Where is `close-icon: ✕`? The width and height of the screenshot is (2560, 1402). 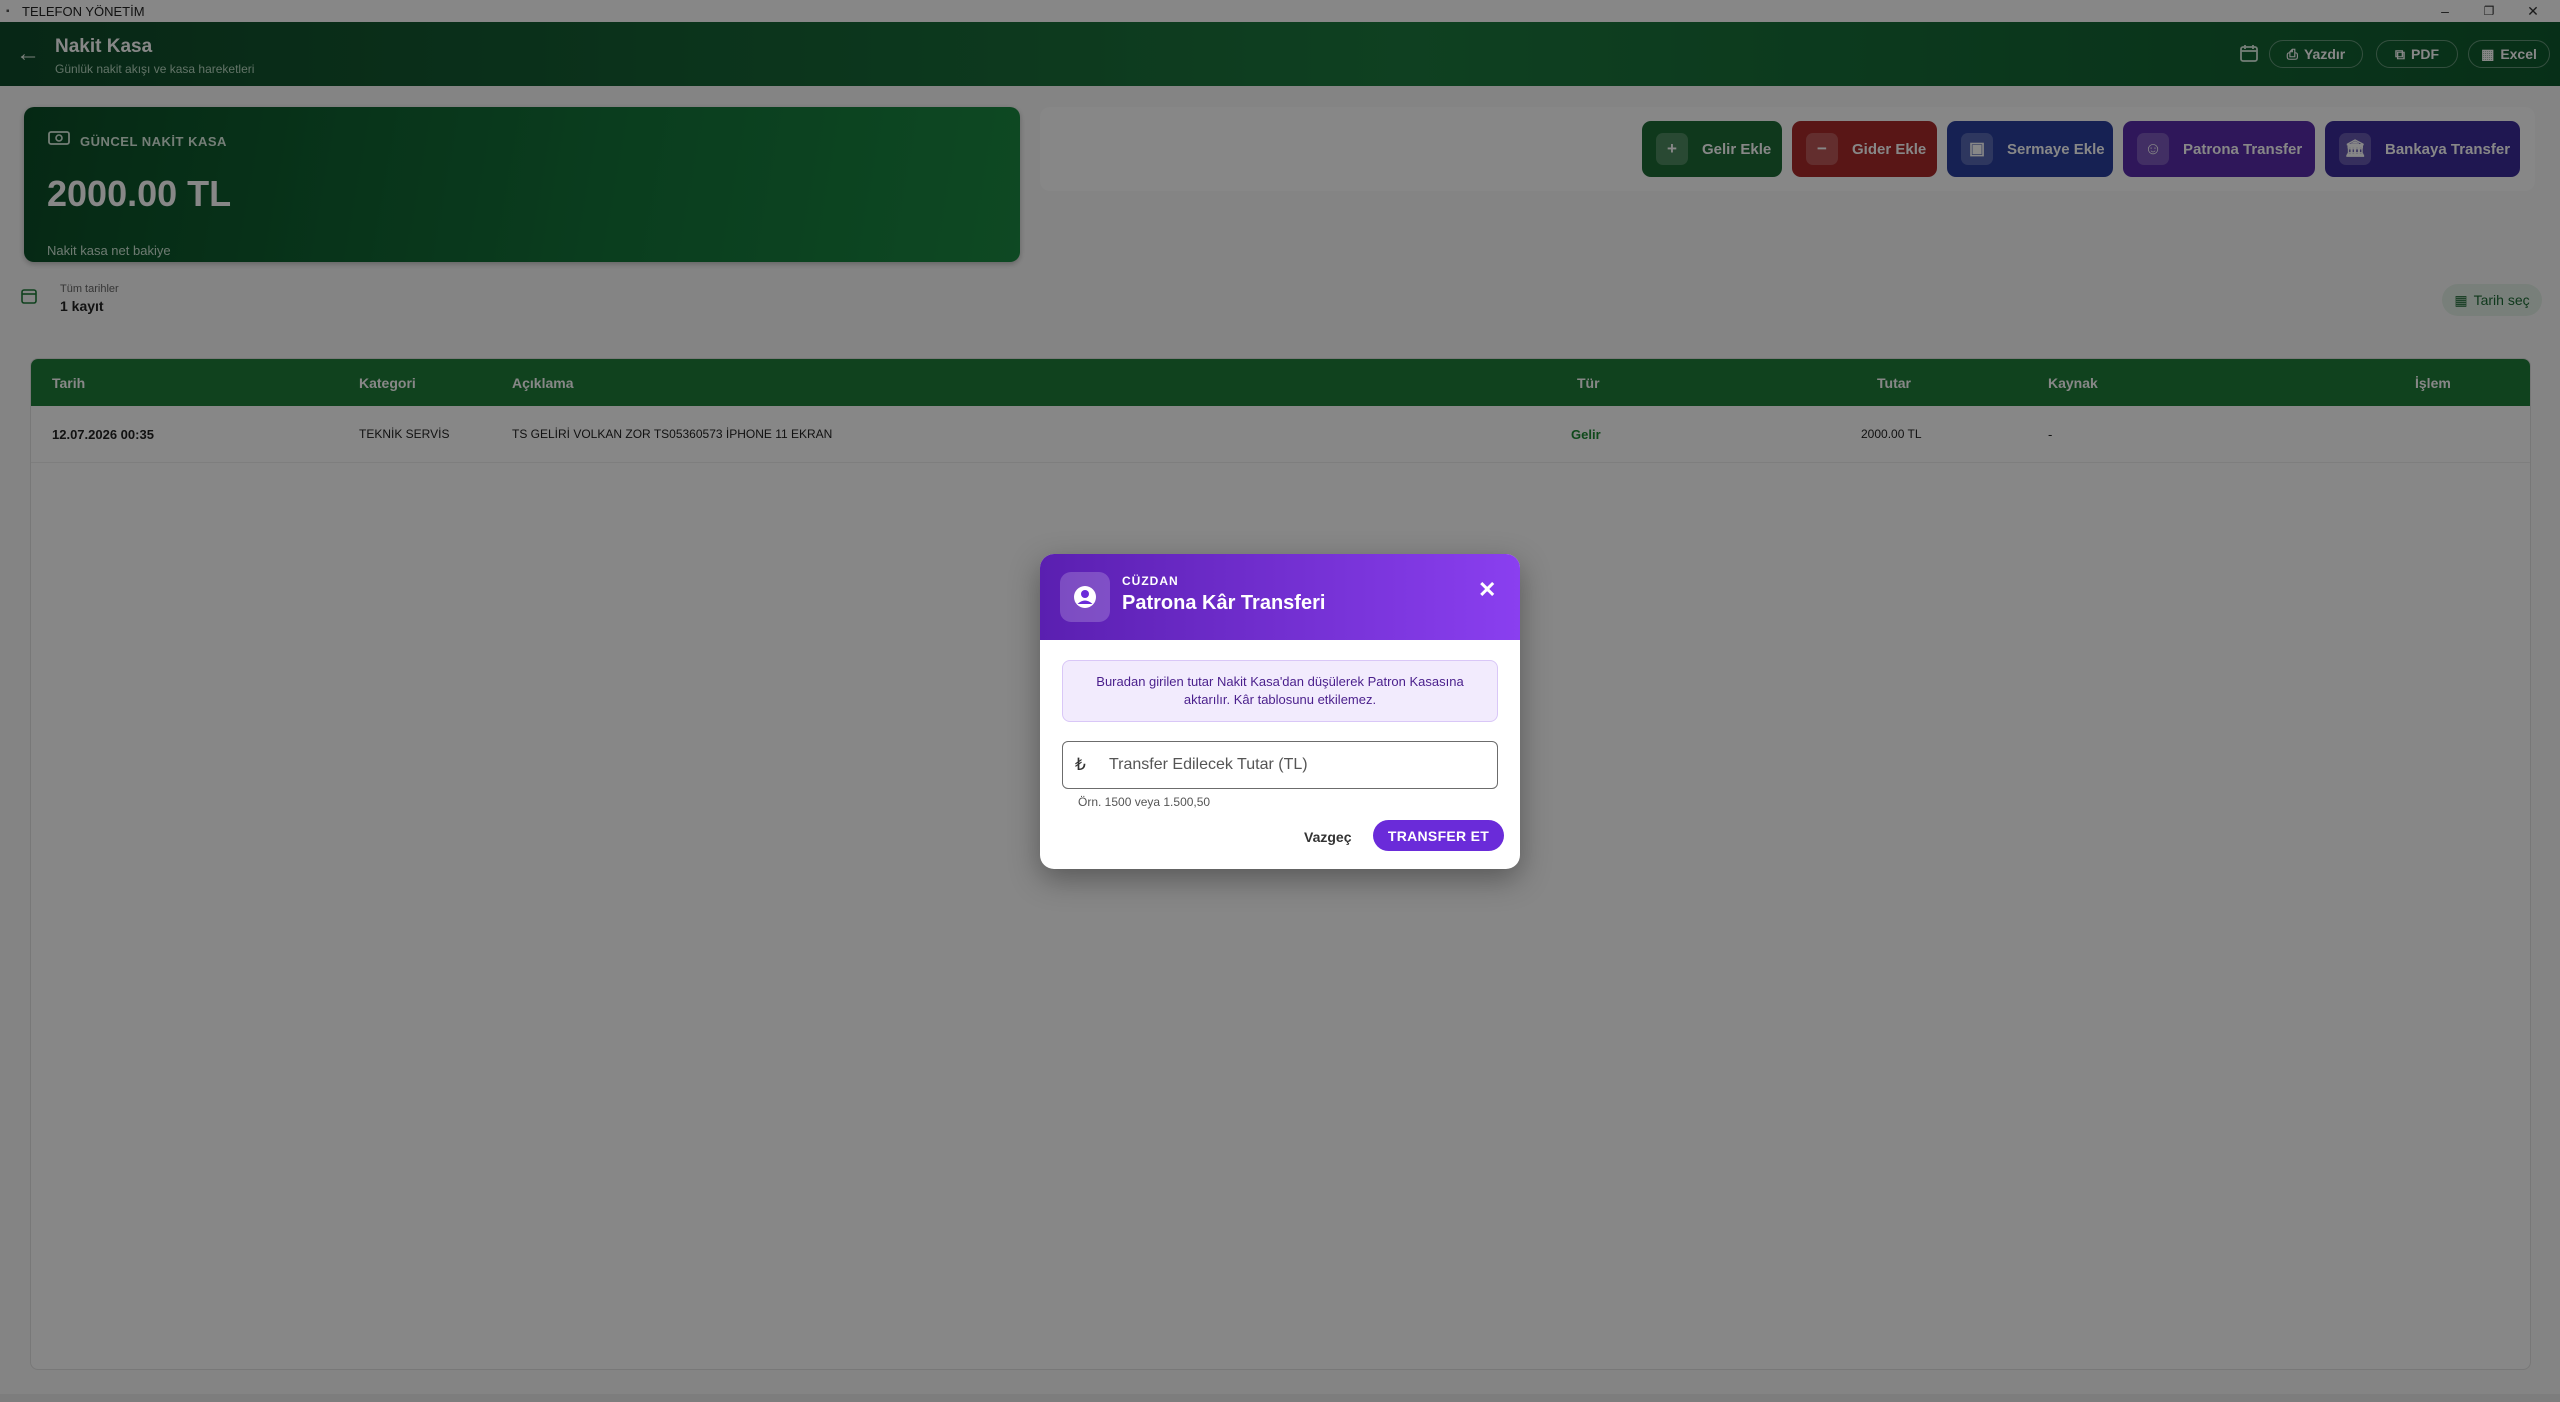 close-icon: ✕ is located at coordinates (1487, 590).